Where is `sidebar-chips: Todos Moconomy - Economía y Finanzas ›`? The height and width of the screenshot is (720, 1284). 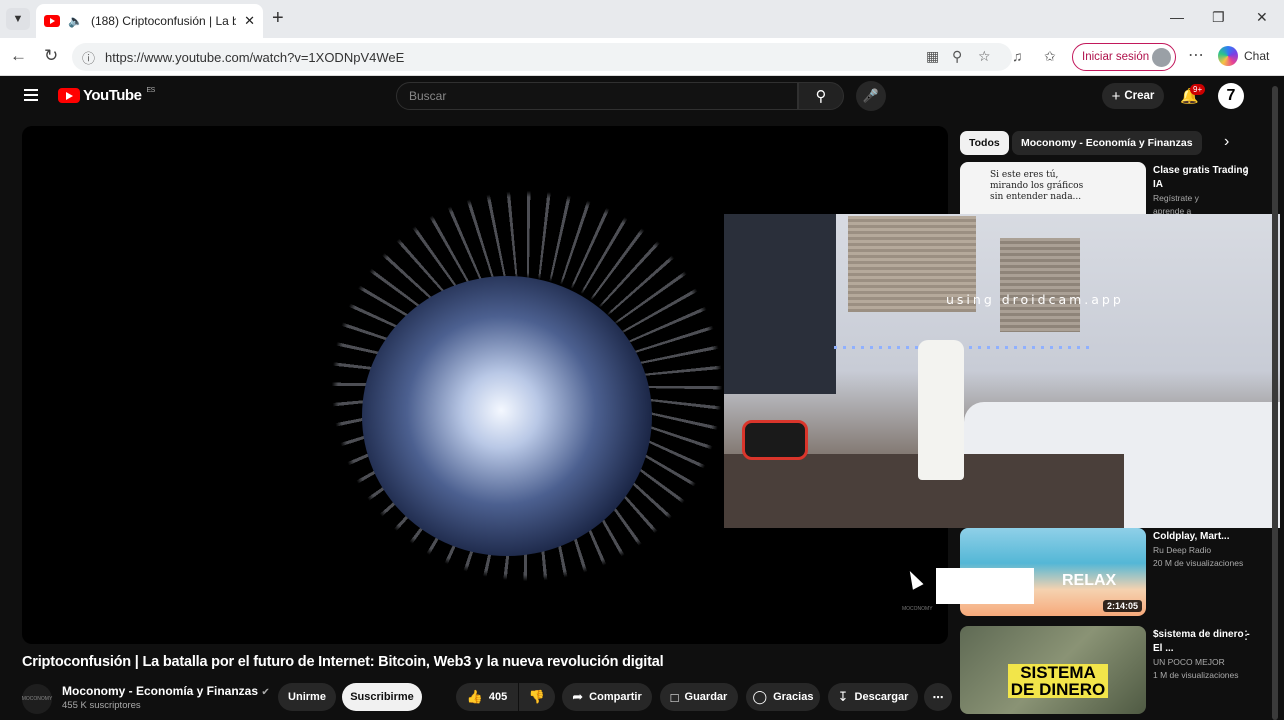 sidebar-chips: Todos Moconomy - Economía y Finanzas › is located at coordinates (1110, 144).